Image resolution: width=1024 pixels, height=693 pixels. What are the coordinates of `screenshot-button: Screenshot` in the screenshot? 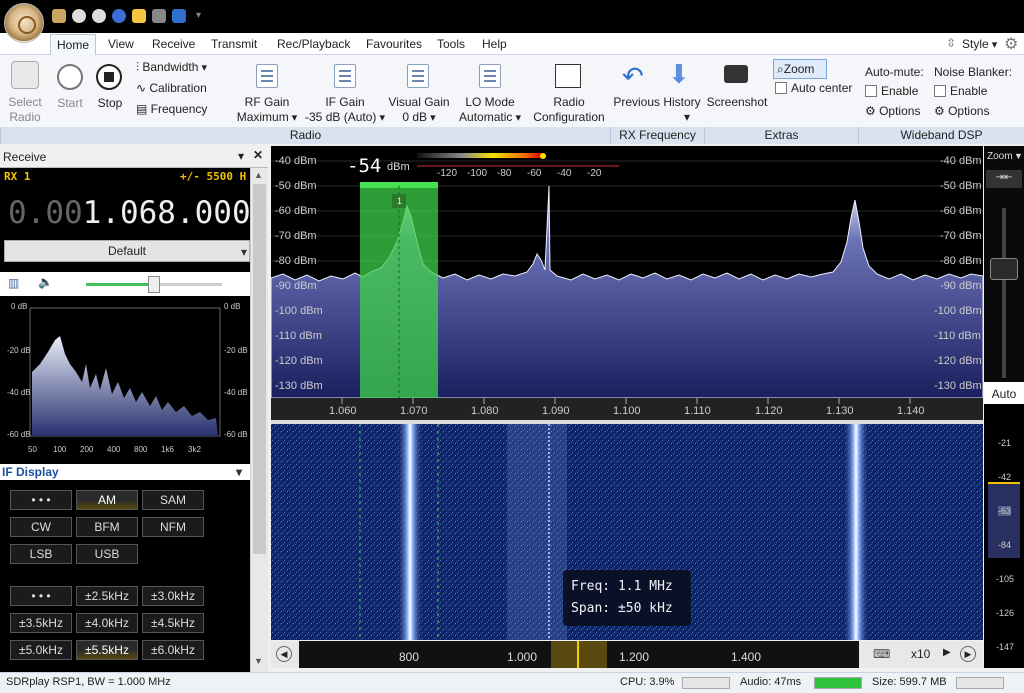 It's located at (737, 102).